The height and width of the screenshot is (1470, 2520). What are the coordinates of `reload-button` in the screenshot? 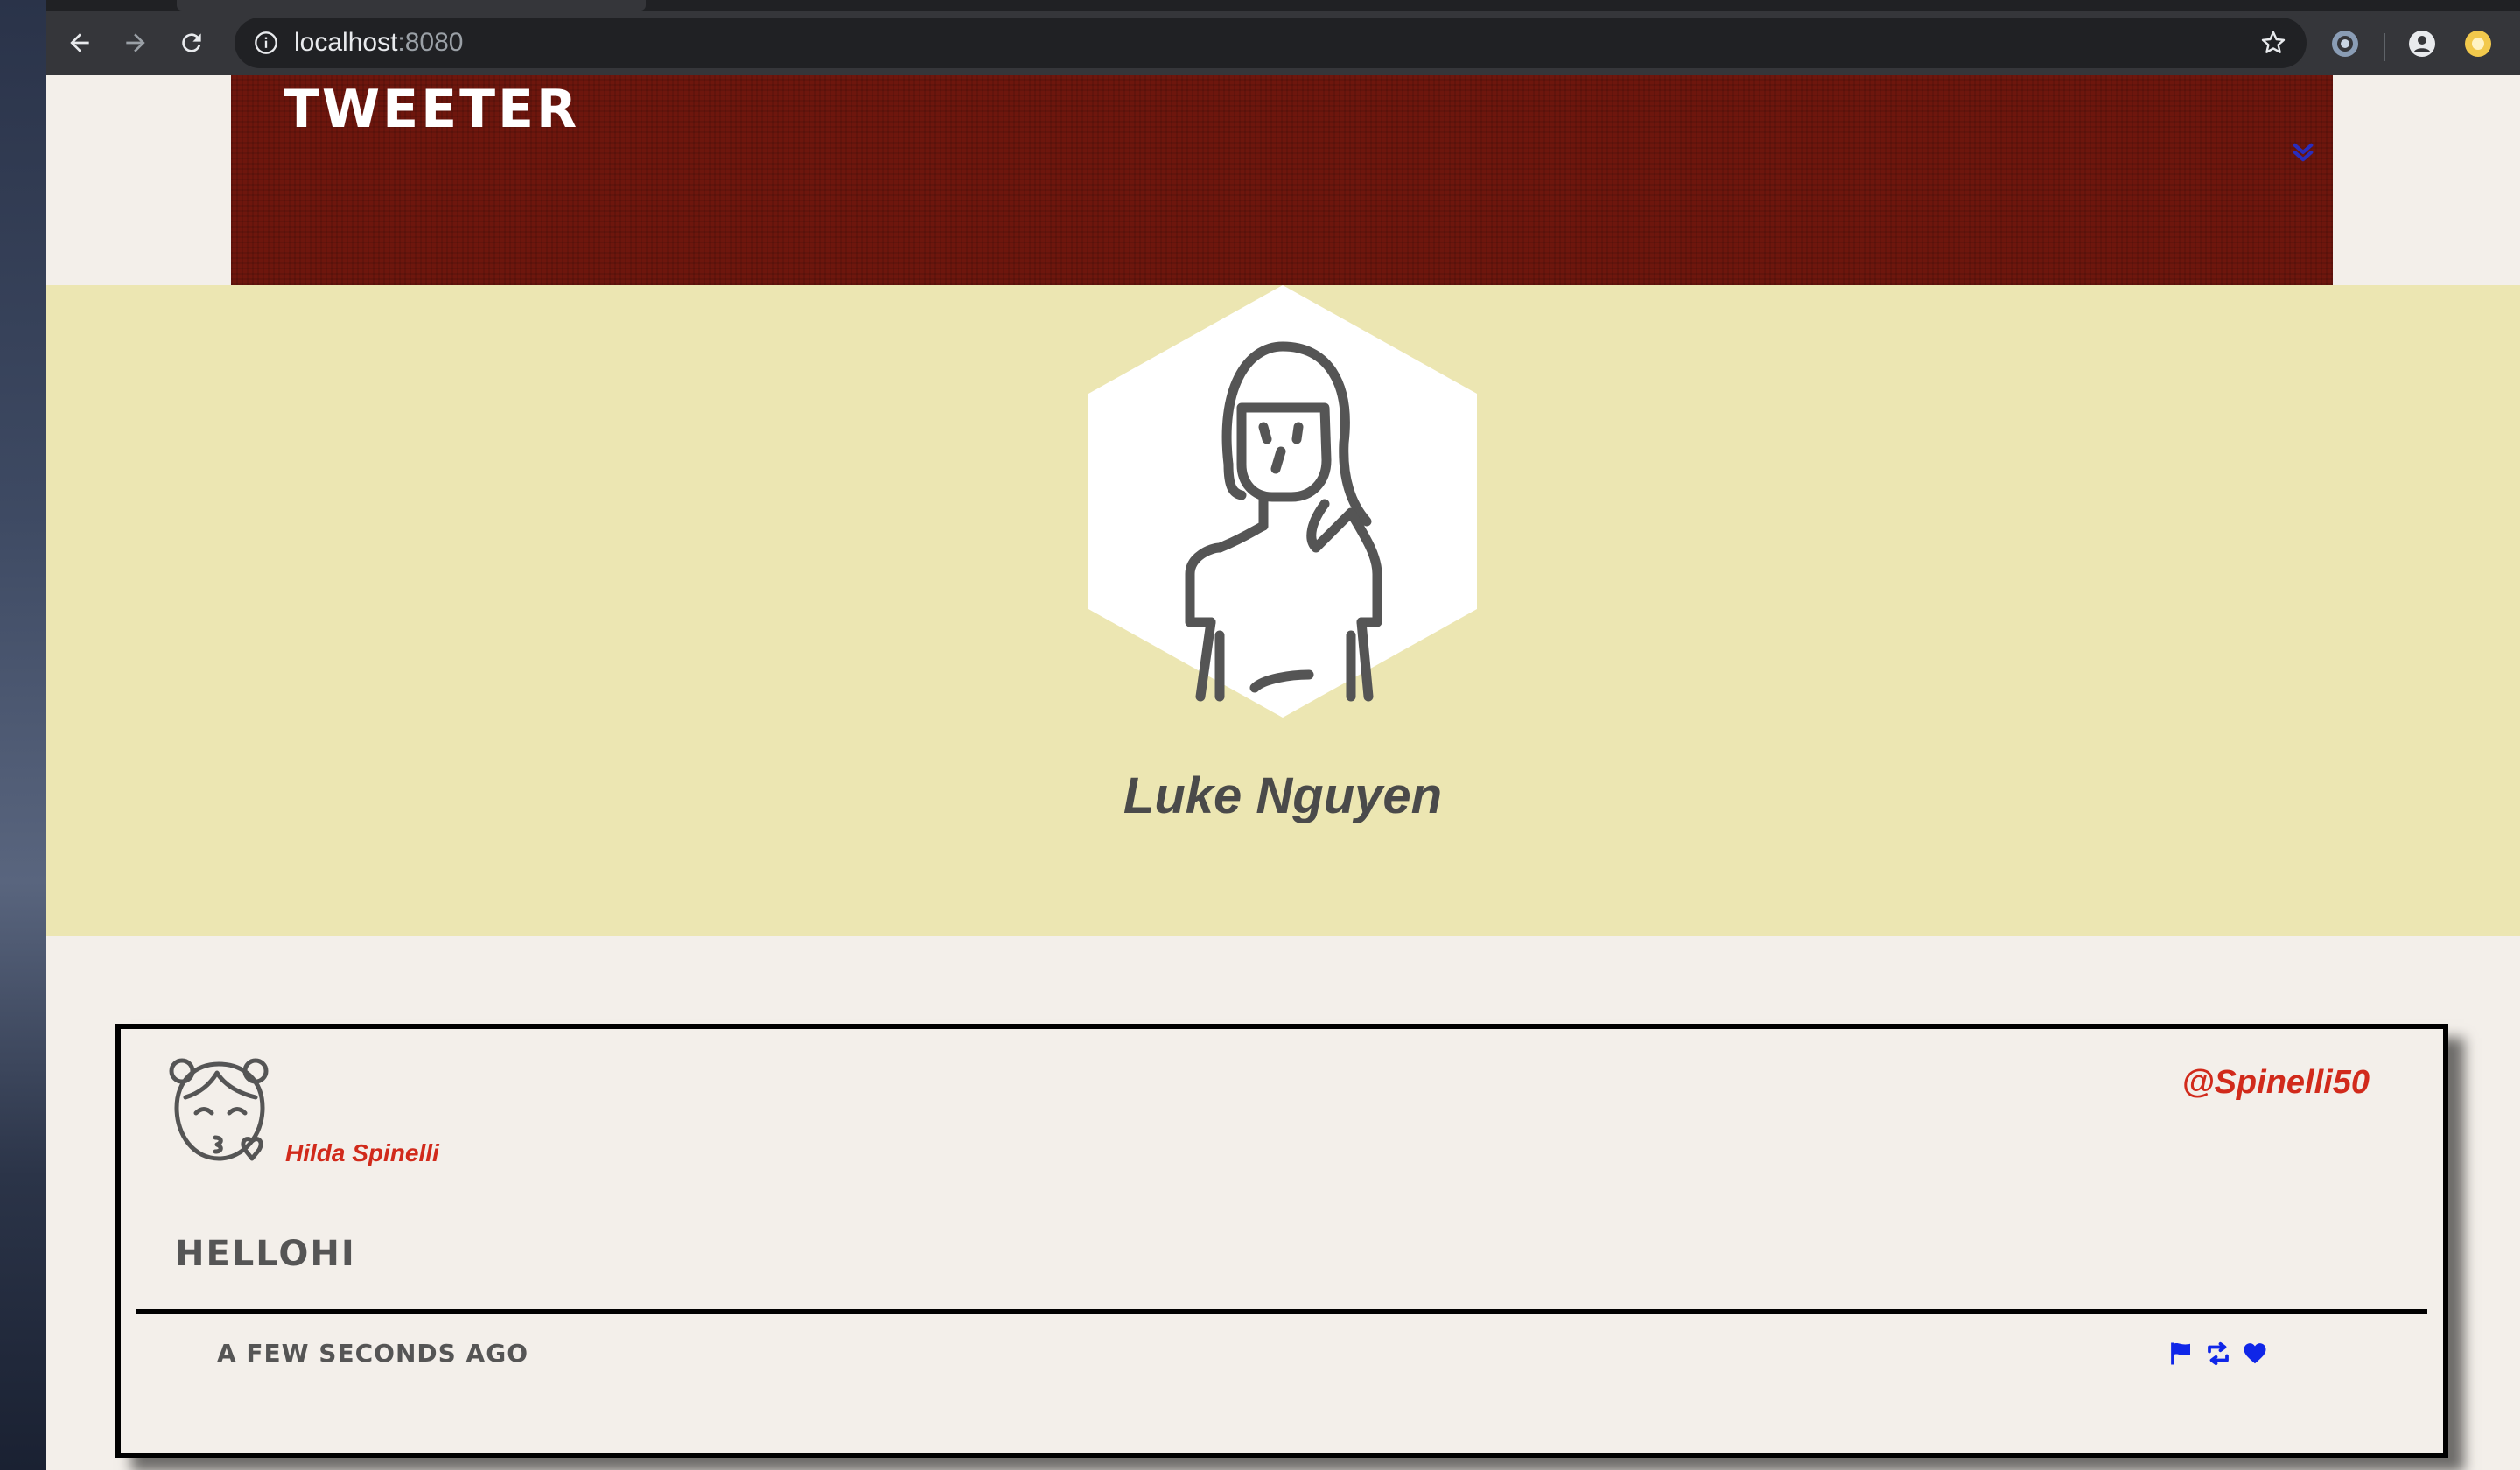 It's located at (191, 42).